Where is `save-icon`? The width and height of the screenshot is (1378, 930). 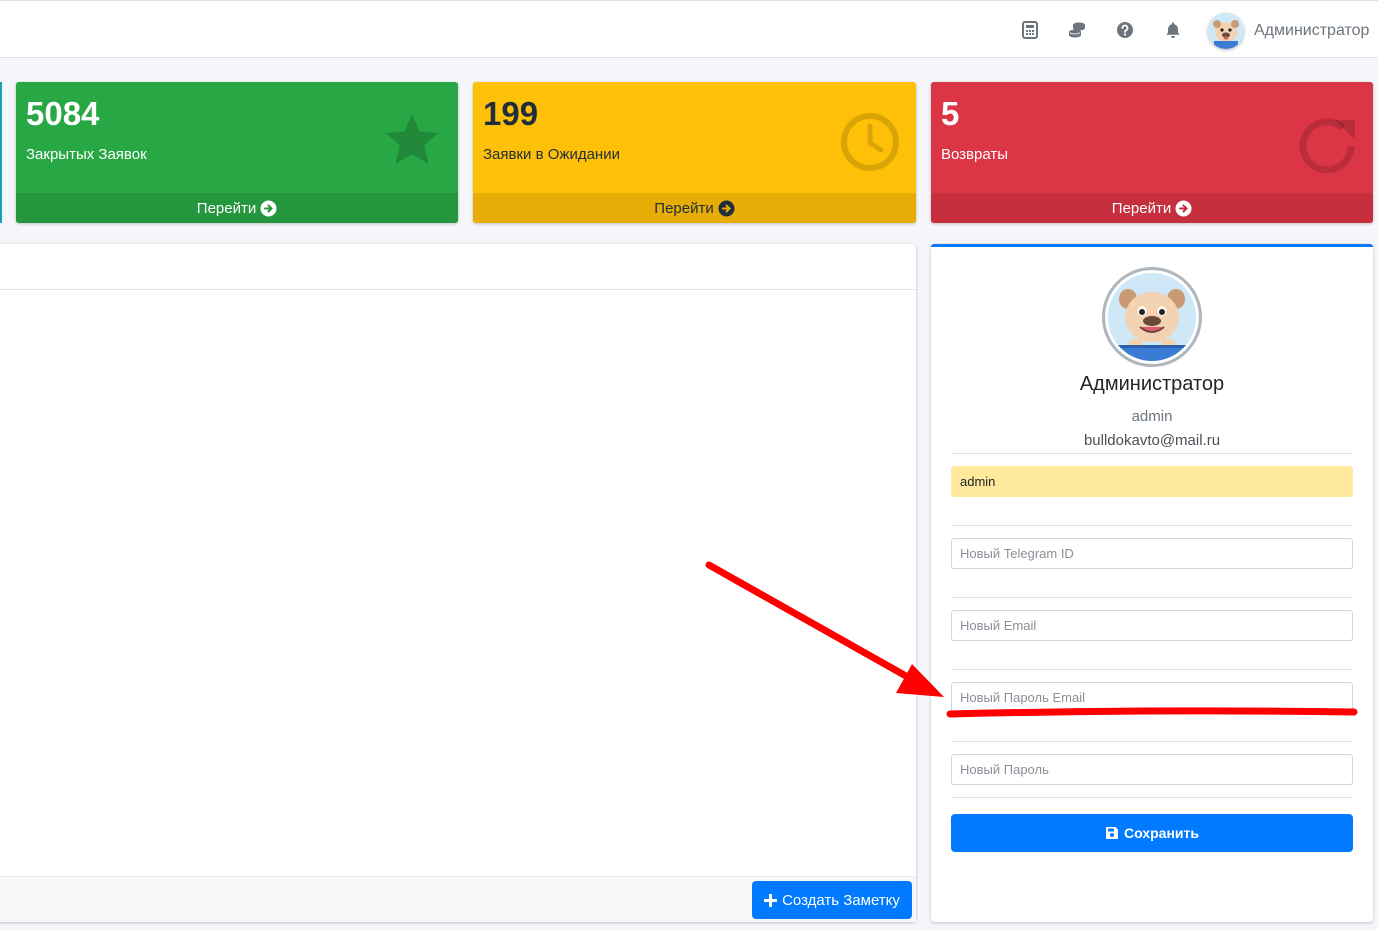
save-icon is located at coordinates (1112, 833).